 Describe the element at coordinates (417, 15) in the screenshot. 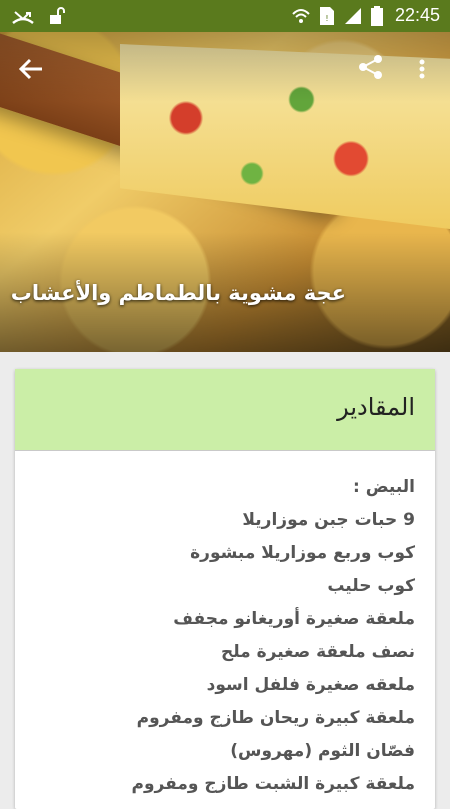

I see `status-time: 22:45` at that location.